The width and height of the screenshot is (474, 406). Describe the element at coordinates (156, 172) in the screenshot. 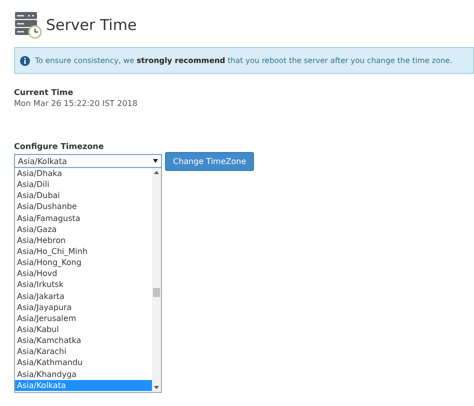

I see `scroll-up-icon` at that location.